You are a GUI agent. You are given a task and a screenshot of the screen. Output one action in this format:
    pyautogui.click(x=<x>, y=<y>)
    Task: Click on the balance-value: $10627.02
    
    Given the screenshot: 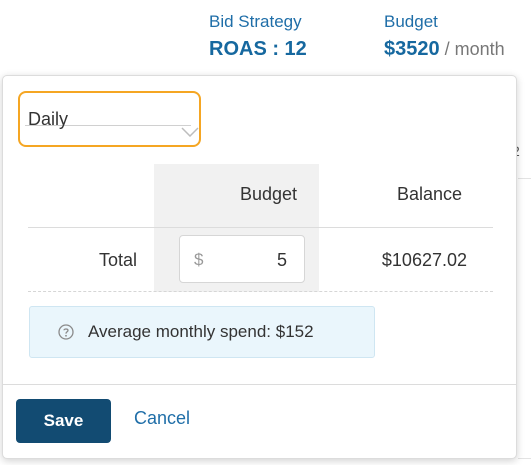 What is the action you would take?
    pyautogui.click(x=424, y=260)
    